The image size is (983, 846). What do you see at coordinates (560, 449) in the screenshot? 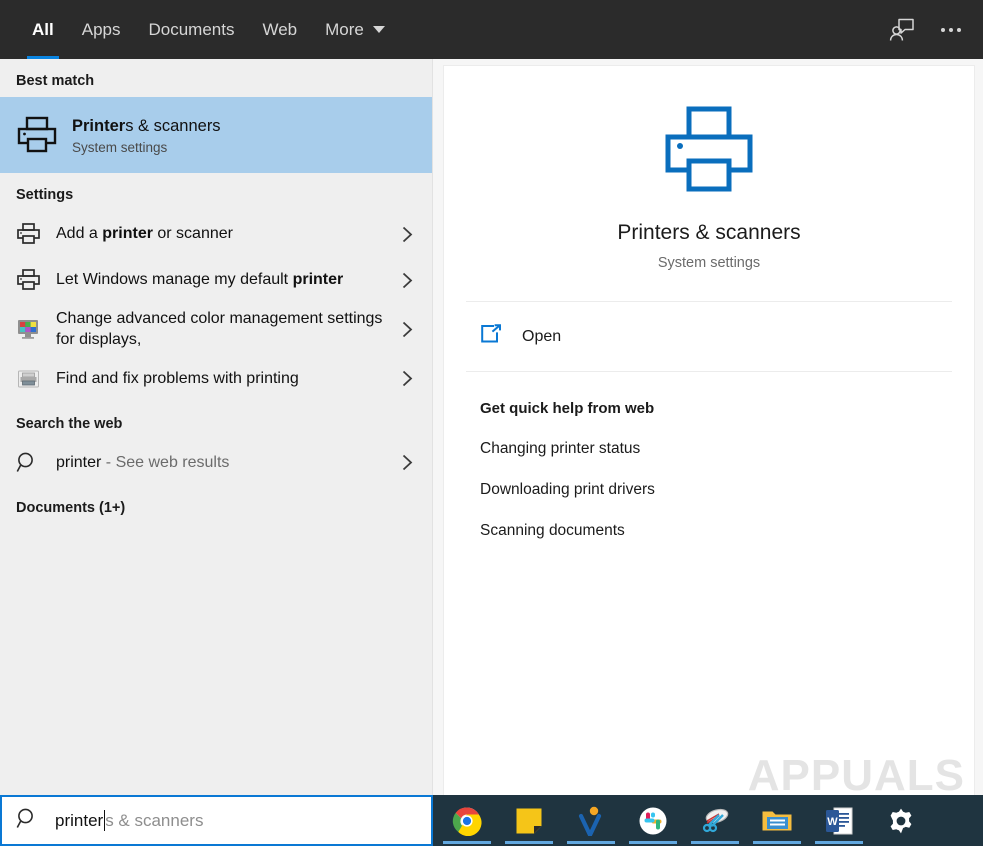
I see `help-link-changing-printer-status: Changing printer status` at bounding box center [560, 449].